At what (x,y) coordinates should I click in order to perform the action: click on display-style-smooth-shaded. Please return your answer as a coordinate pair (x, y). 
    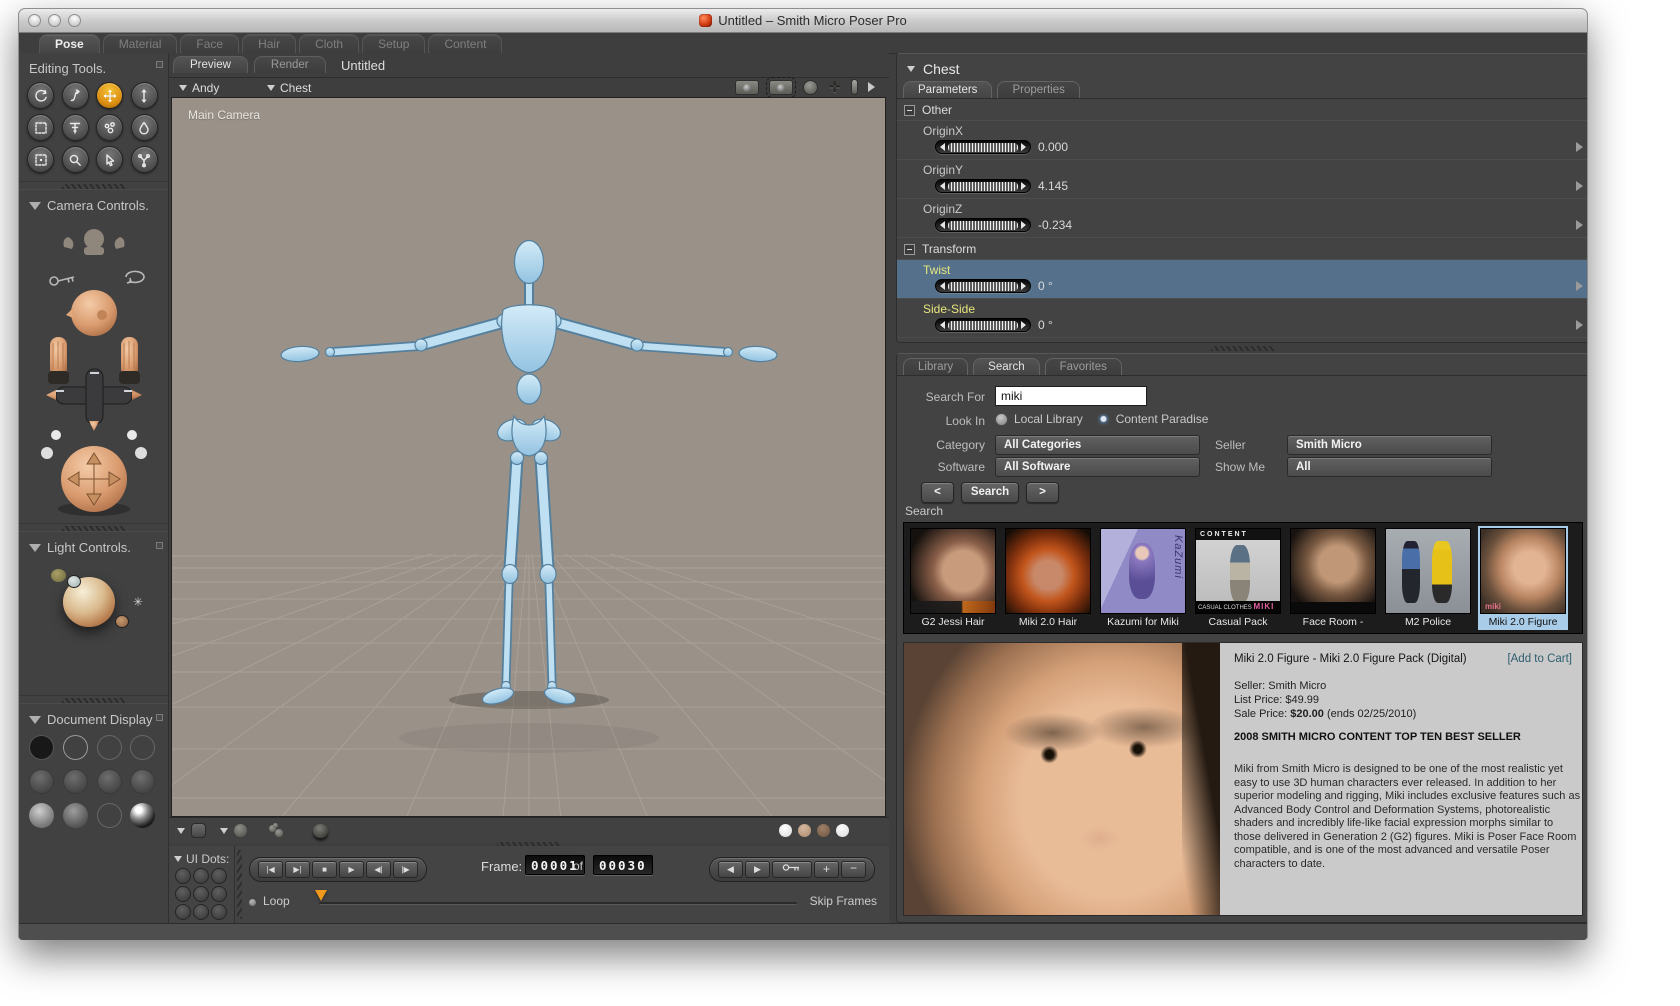
    Looking at the image, I should click on (41, 815).